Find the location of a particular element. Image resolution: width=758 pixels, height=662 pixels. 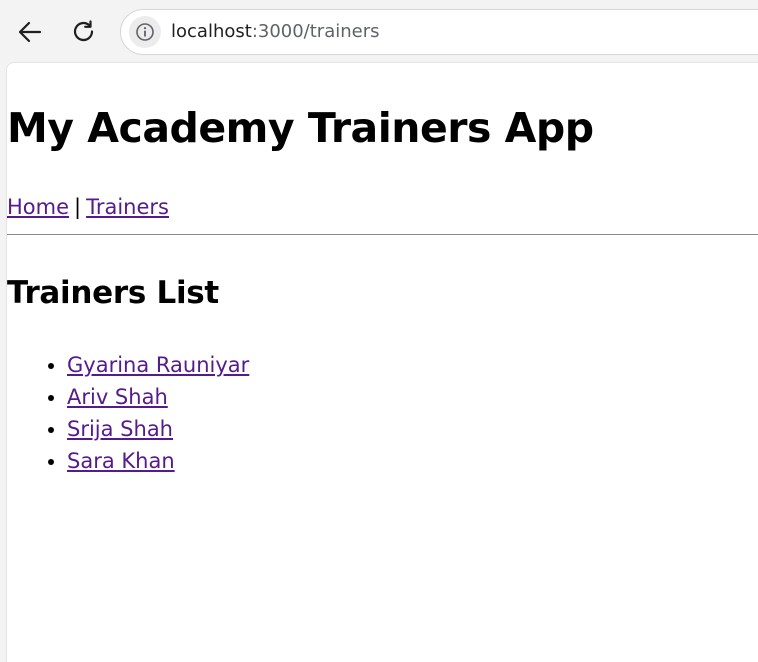

top-nav: Home | Trainers is located at coordinates (88, 207).